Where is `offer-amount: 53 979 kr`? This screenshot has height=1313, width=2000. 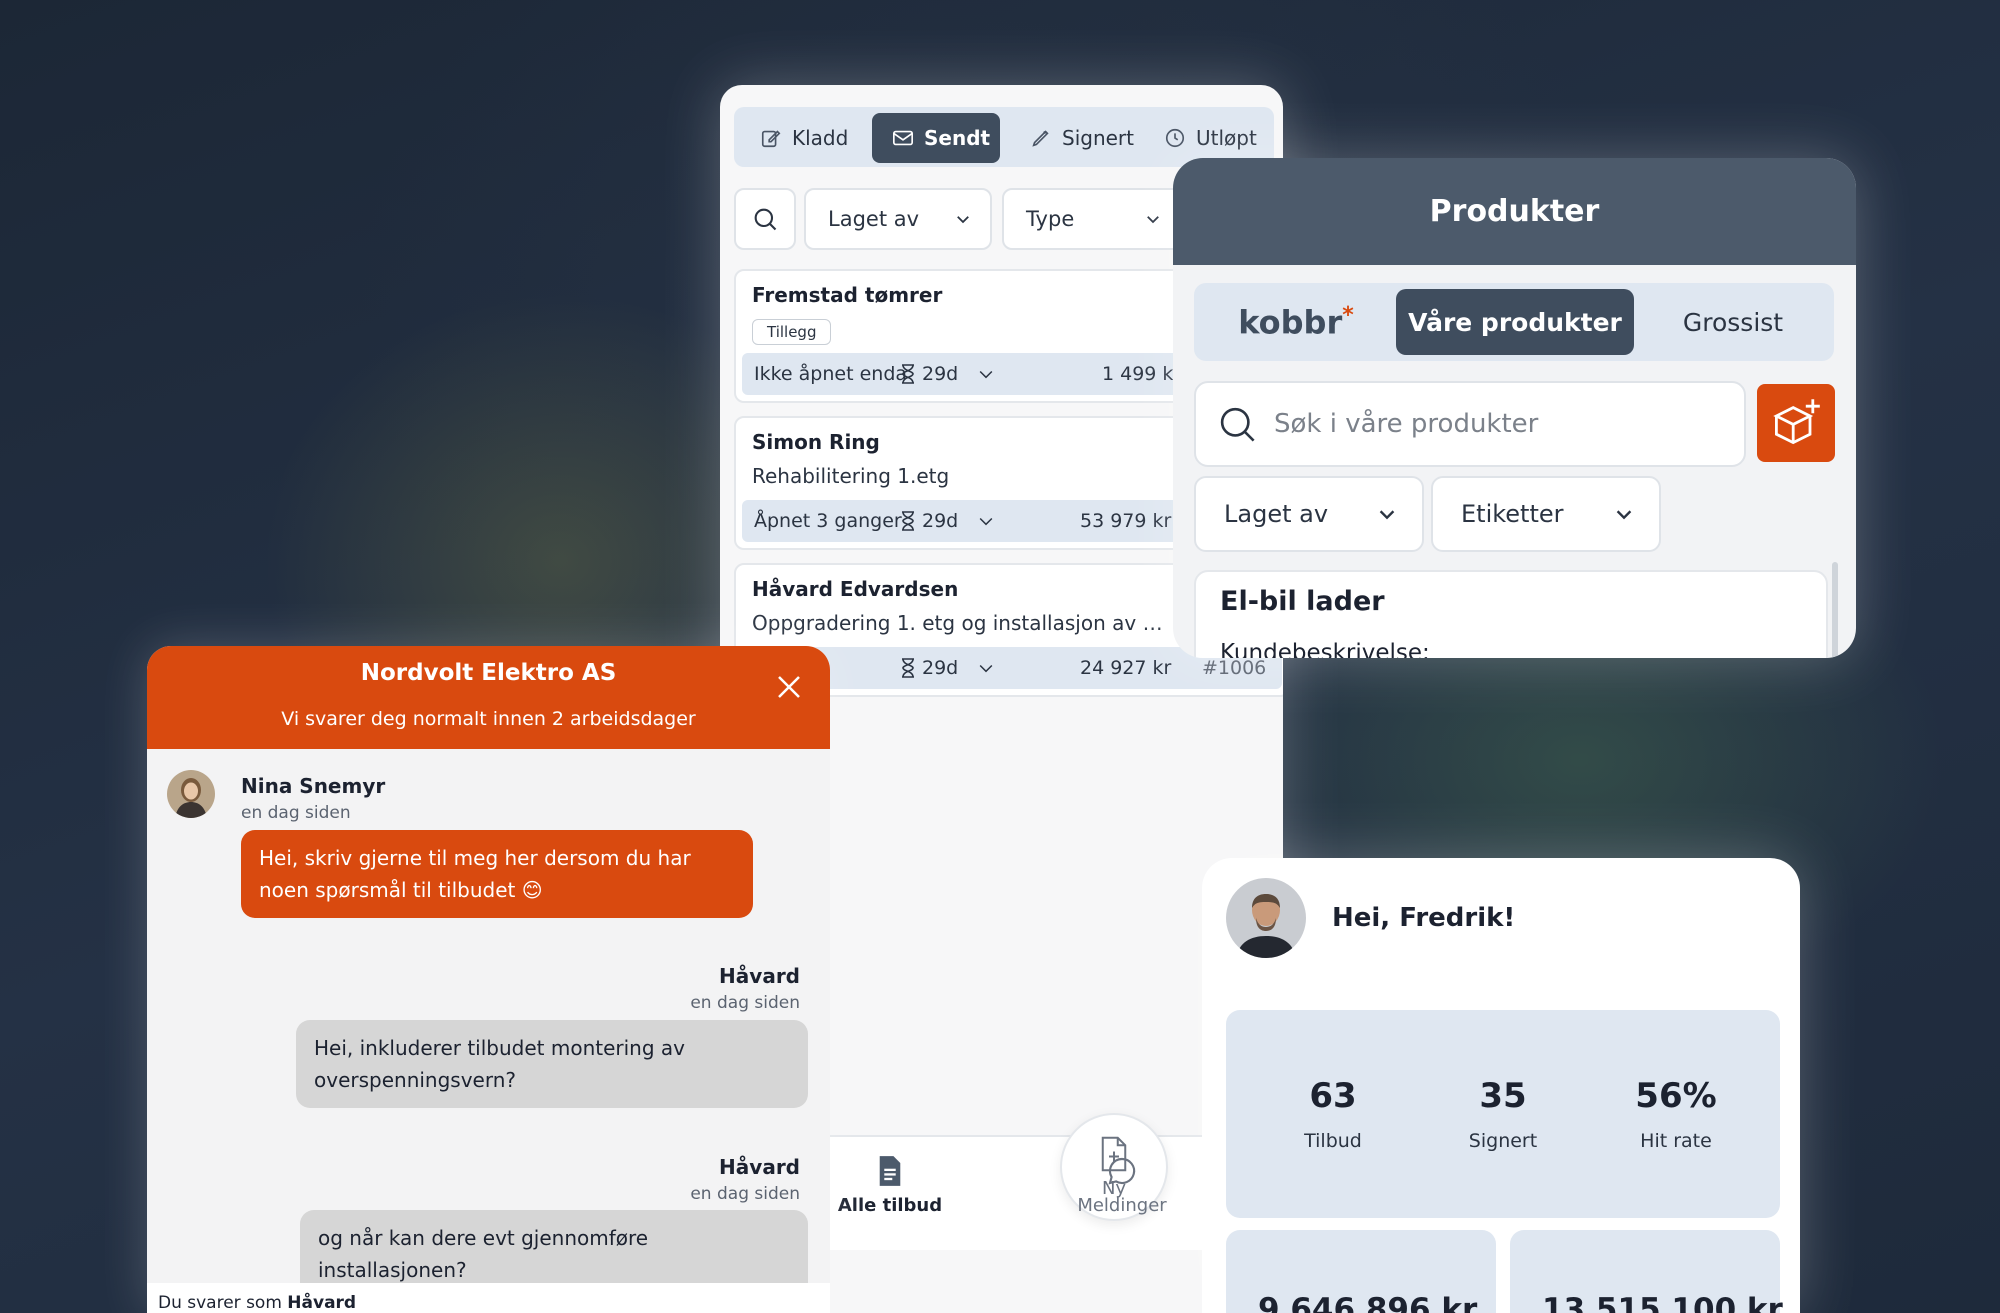
offer-amount: 53 979 kr is located at coordinates (1126, 521).